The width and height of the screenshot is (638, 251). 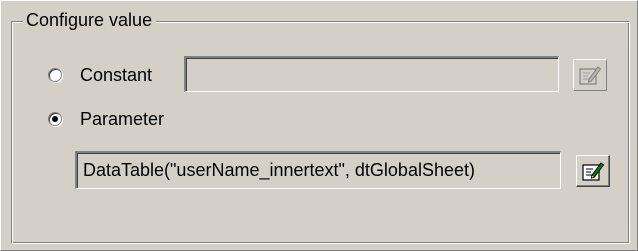 What do you see at coordinates (90, 20) in the screenshot?
I see `group-title: Configure value` at bounding box center [90, 20].